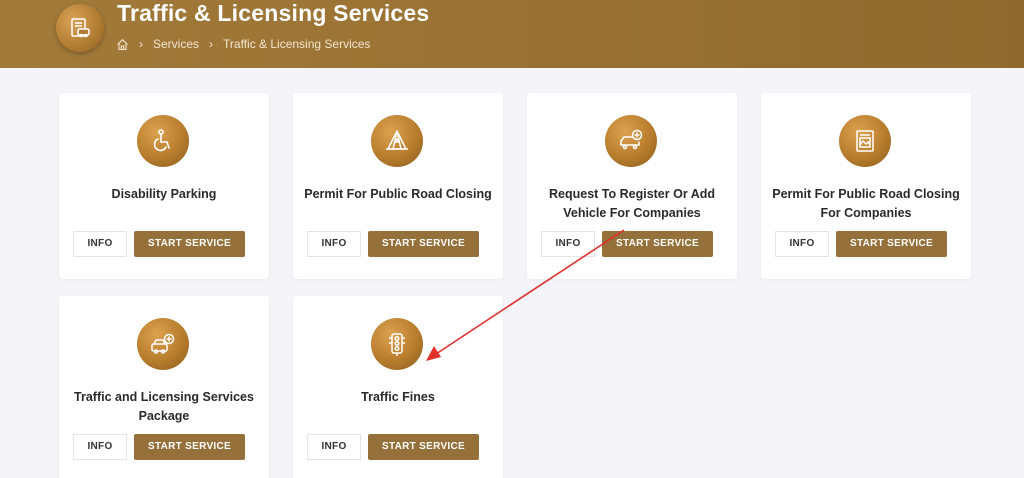  Describe the element at coordinates (164, 186) in the screenshot. I see `service-card-disability-parking: Disability Parking INFO START SERVICE` at that location.